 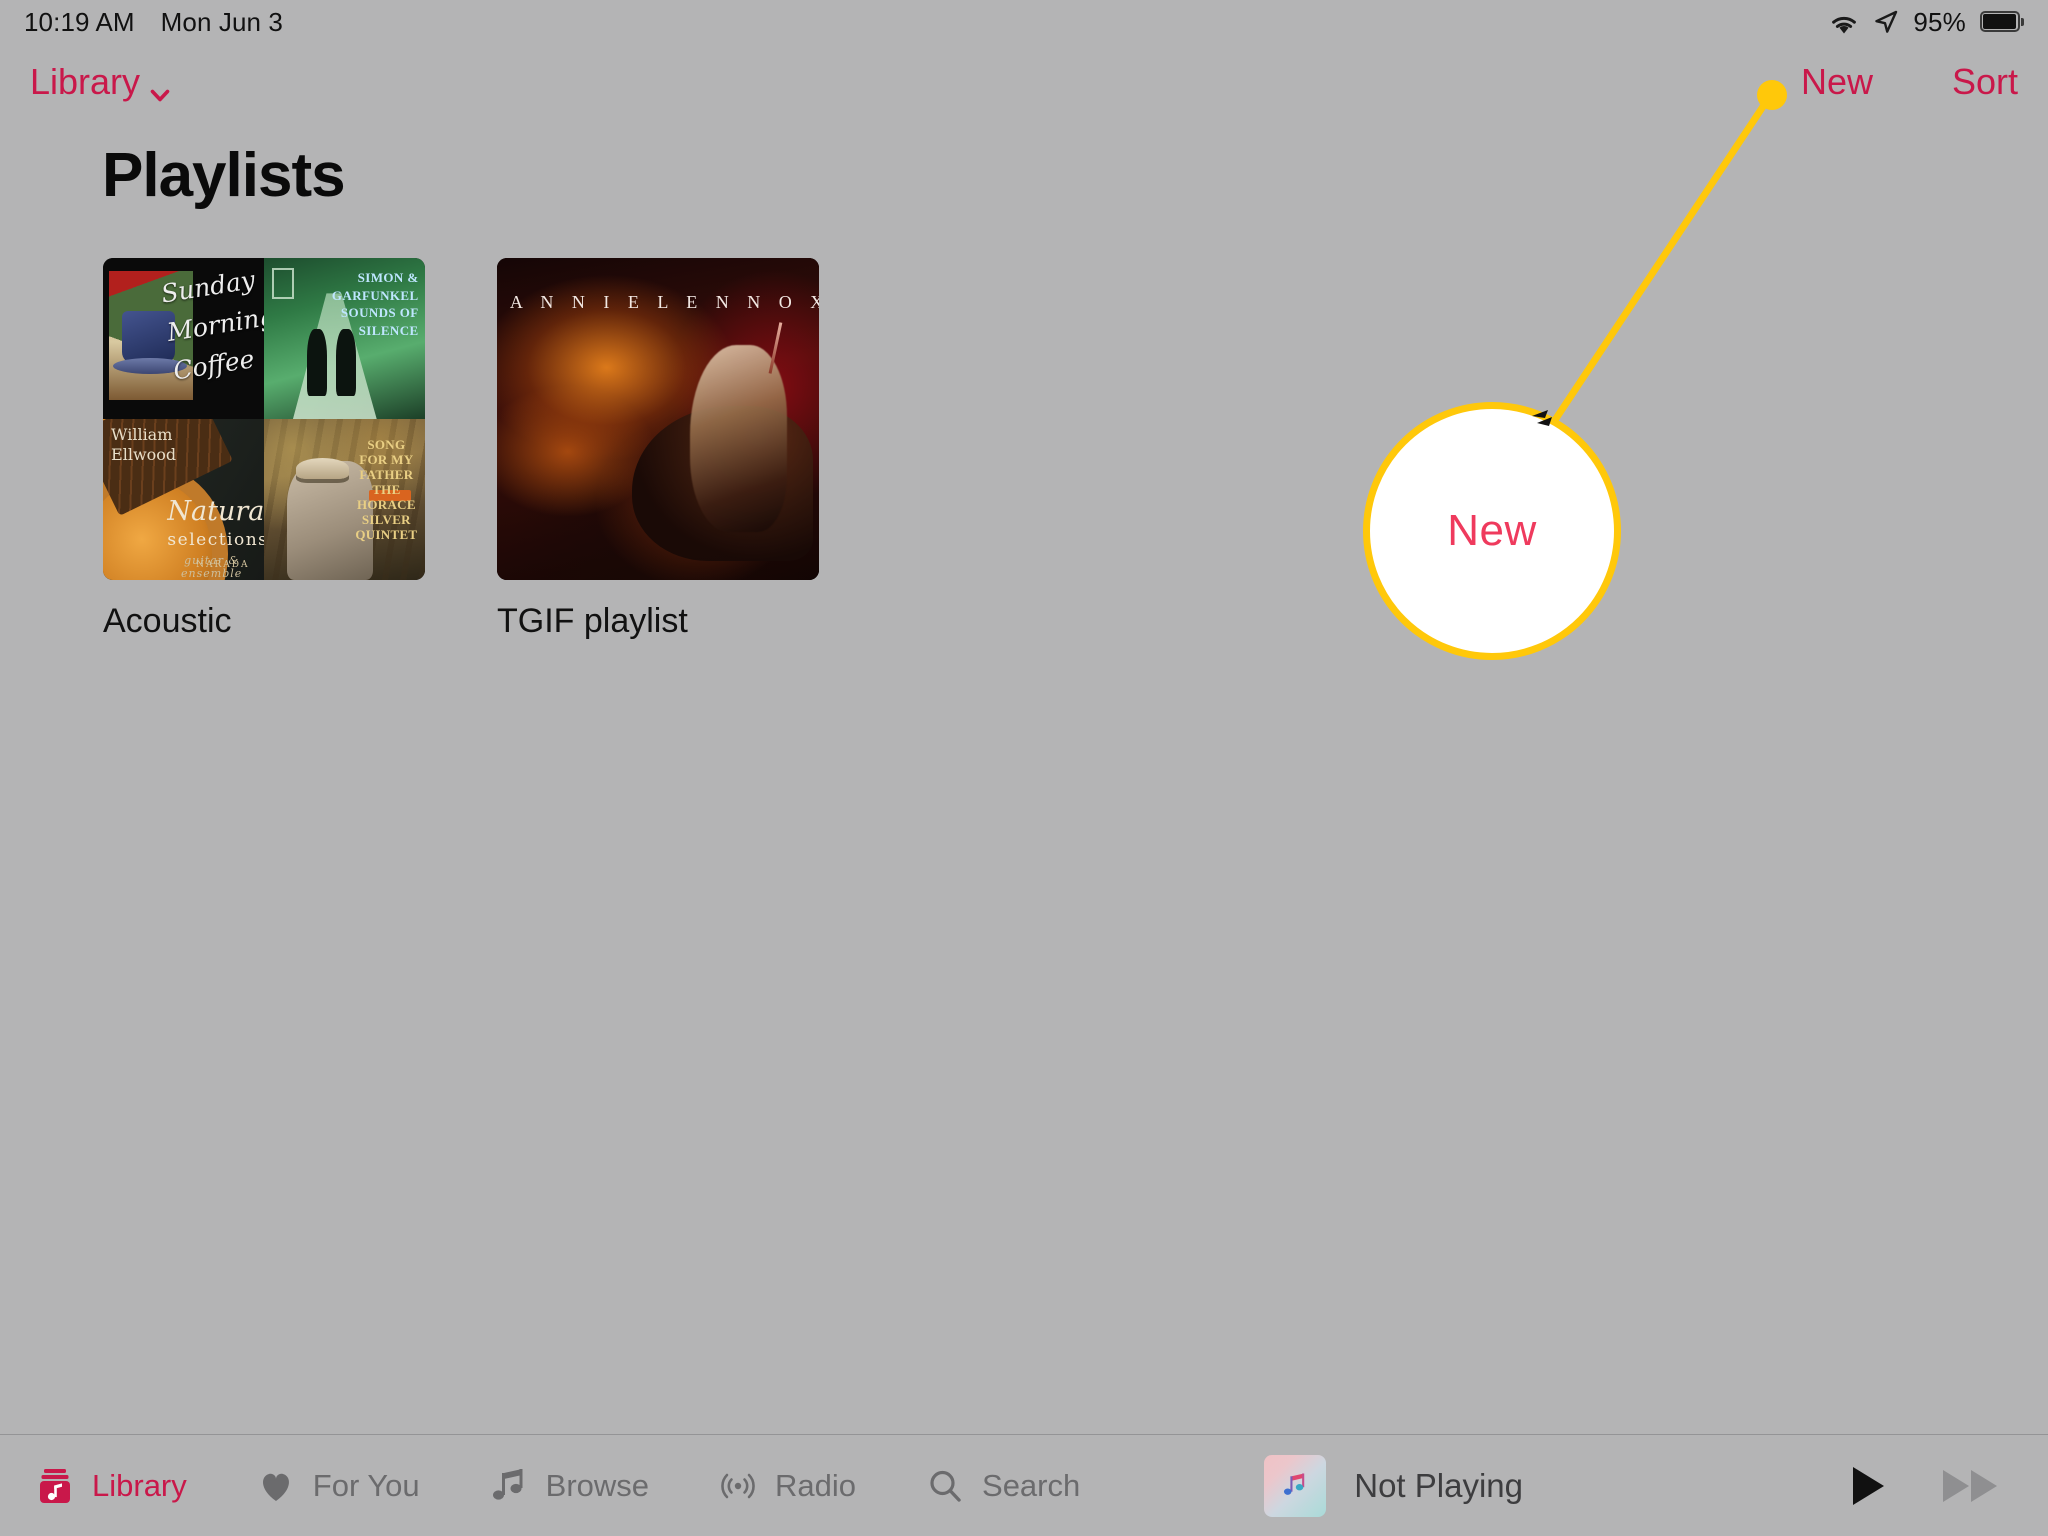 What do you see at coordinates (142, 435) in the screenshot?
I see `album-artist-line-1: William` at bounding box center [142, 435].